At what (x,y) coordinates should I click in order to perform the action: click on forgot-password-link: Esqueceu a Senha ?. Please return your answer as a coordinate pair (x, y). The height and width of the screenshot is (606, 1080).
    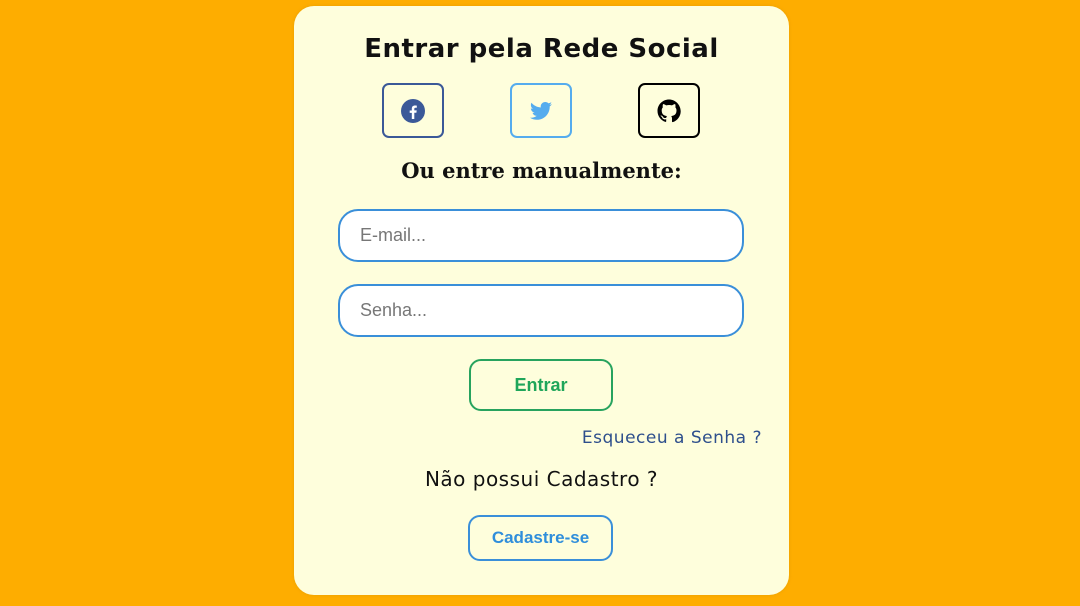
    Looking at the image, I should click on (672, 438).